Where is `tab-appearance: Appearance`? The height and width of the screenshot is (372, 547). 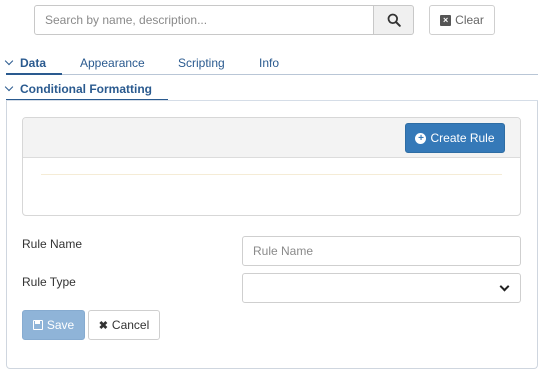 tab-appearance: Appearance is located at coordinates (112, 65).